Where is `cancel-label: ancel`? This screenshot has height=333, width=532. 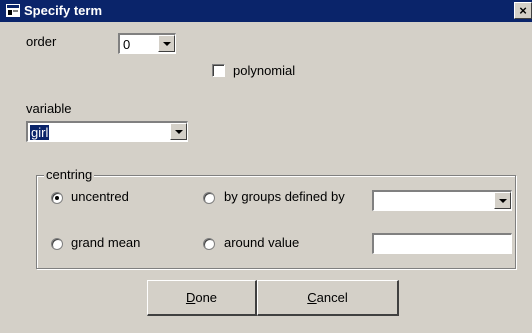 cancel-label: ancel is located at coordinates (332, 297).